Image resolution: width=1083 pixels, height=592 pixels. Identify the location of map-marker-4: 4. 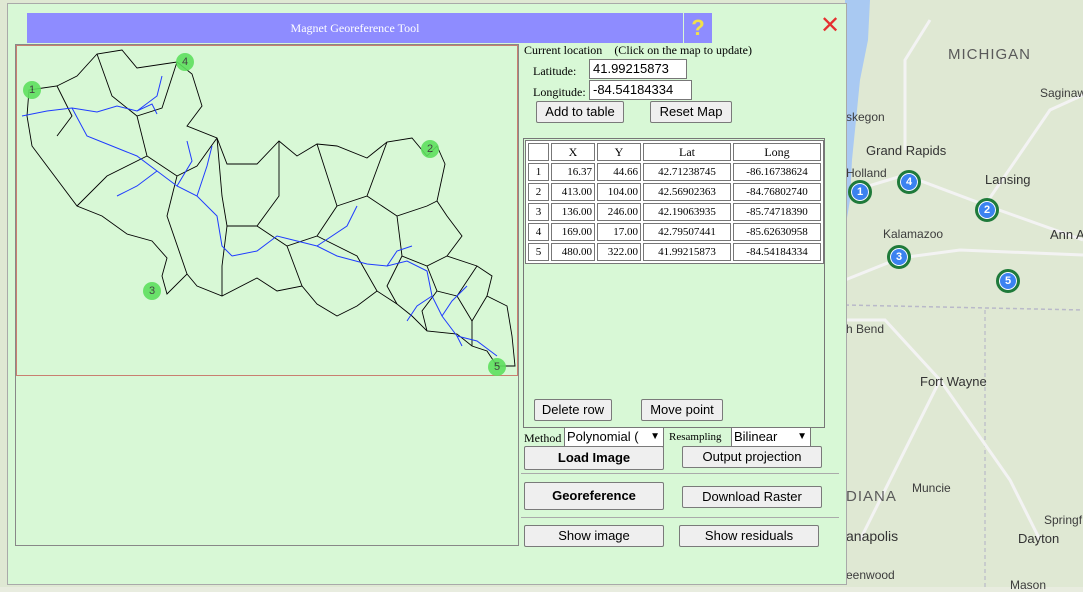
(909, 182).